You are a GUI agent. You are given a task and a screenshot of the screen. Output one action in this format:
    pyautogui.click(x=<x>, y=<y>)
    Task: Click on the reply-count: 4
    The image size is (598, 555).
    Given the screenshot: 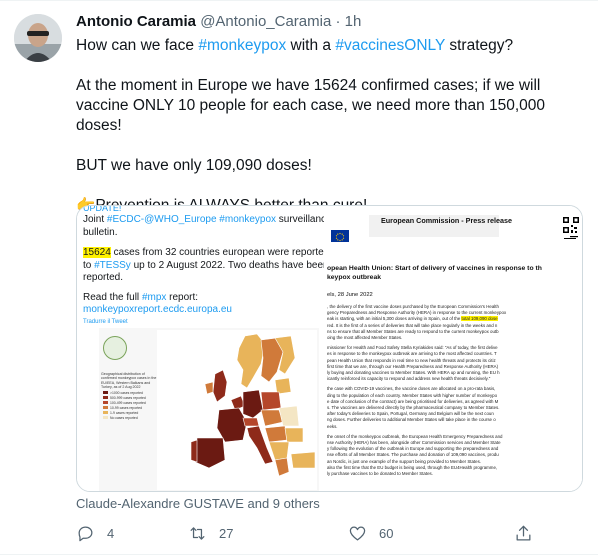 What is the action you would take?
    pyautogui.click(x=111, y=533)
    